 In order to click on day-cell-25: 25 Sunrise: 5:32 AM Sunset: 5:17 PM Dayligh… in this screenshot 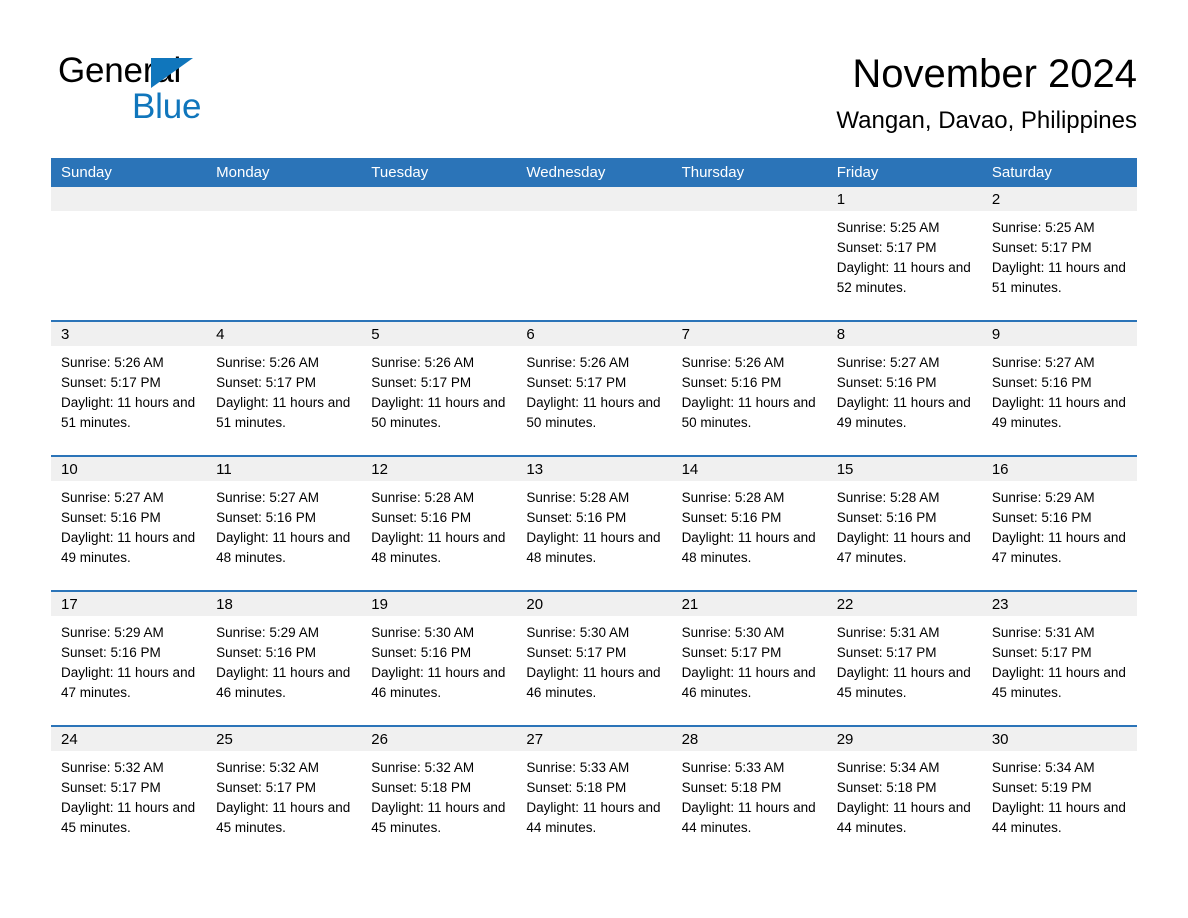, I will do `click(284, 787)`.